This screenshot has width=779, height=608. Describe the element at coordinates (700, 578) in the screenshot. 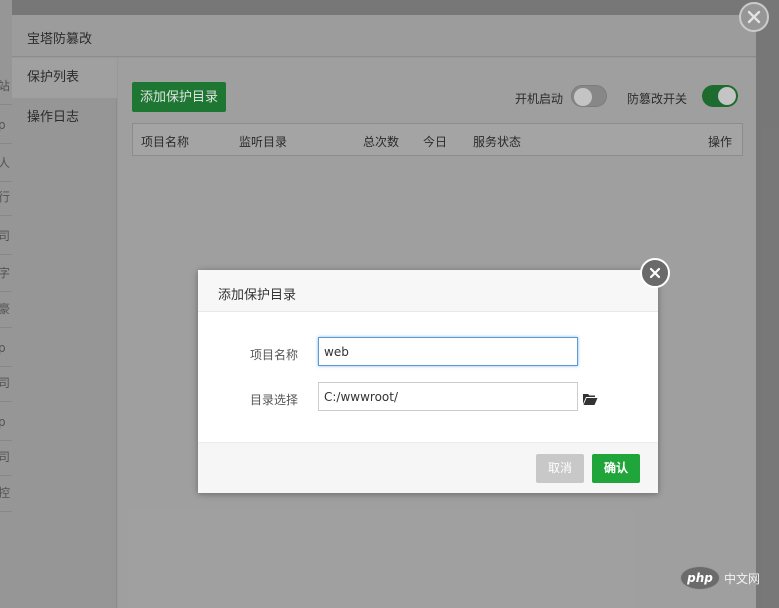

I see `php-logo: php` at that location.